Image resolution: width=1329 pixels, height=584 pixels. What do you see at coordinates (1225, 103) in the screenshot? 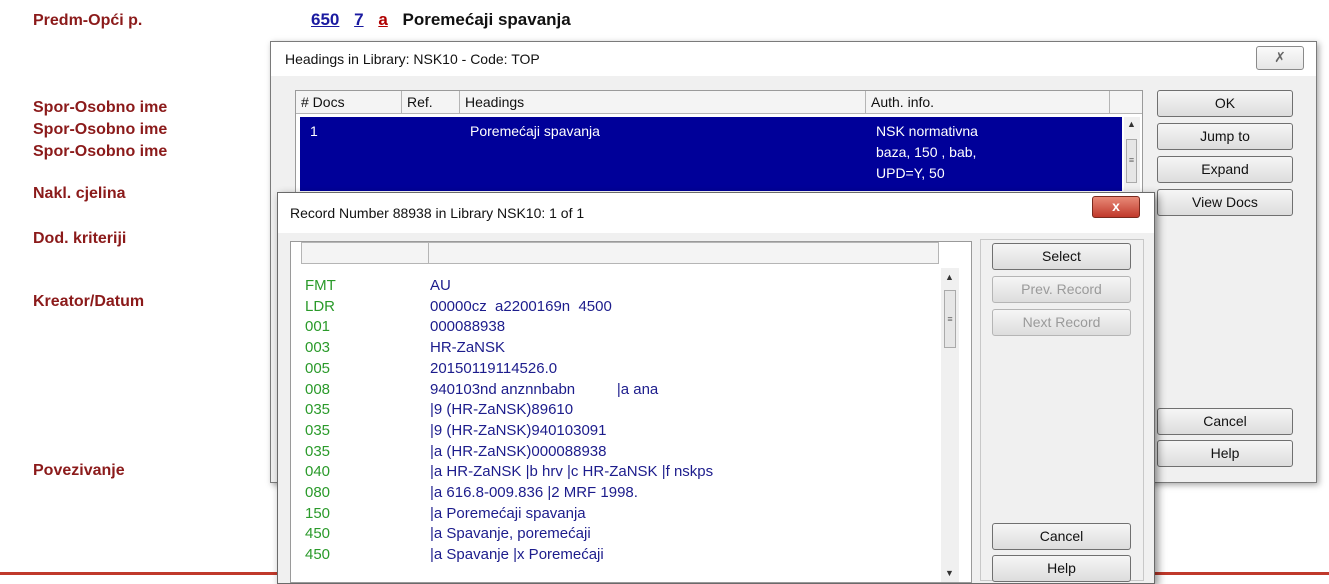
I see `ok-button: OK` at bounding box center [1225, 103].